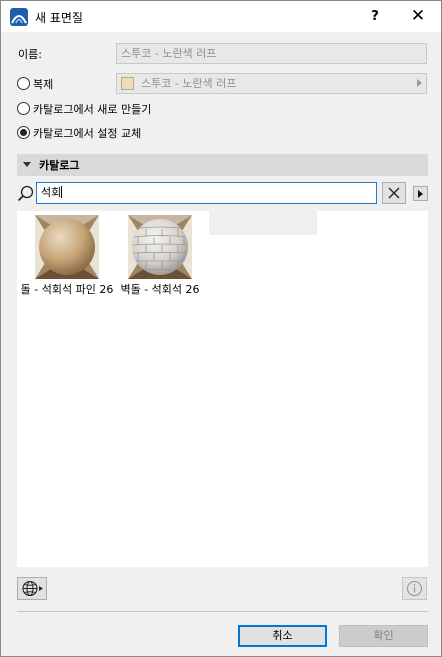 This screenshot has height=657, width=442. I want to click on globe-menu-button, so click(32, 588).